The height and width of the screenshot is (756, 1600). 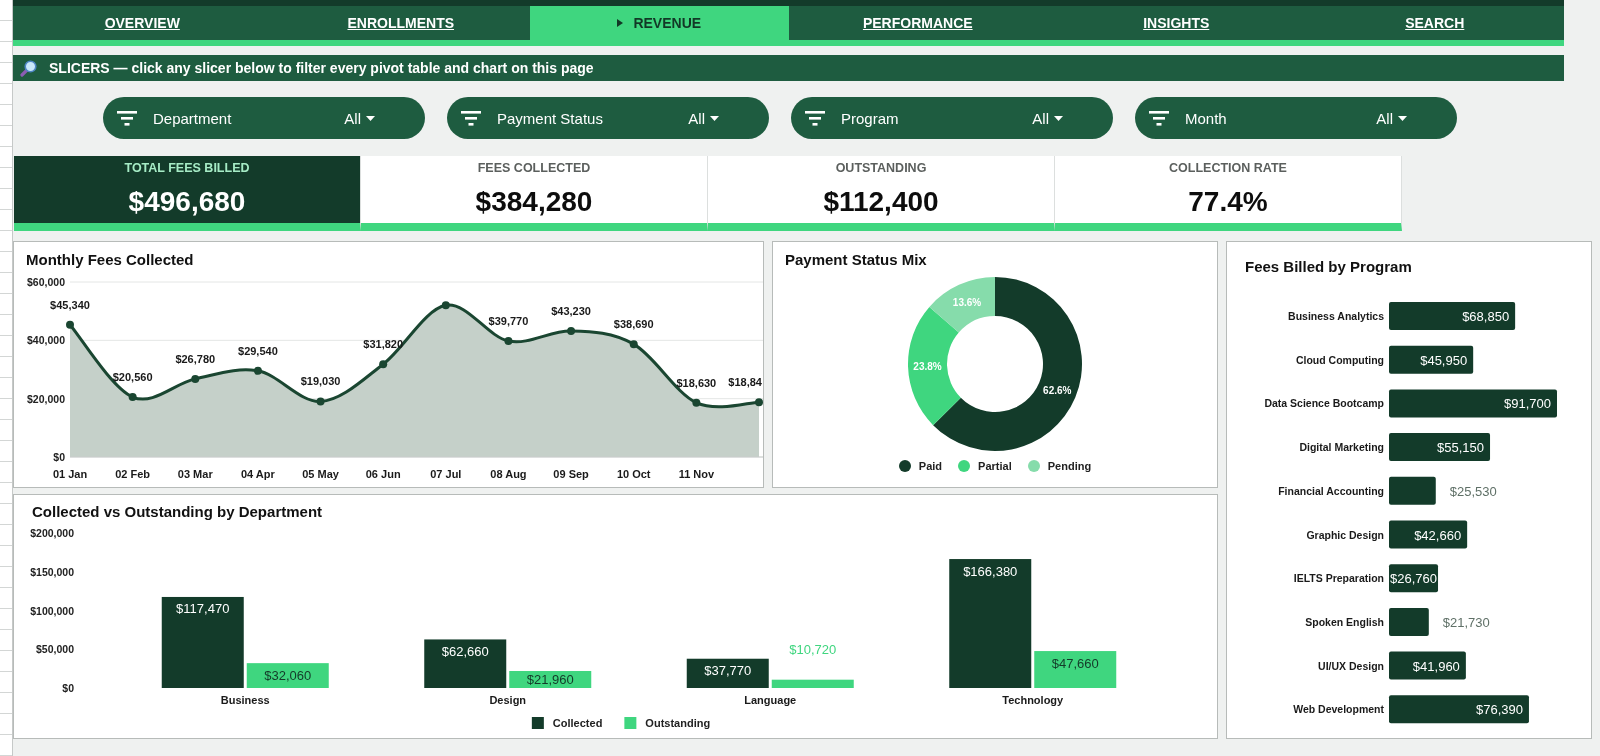 I want to click on value-label: $76,390, so click(x=1499, y=710).